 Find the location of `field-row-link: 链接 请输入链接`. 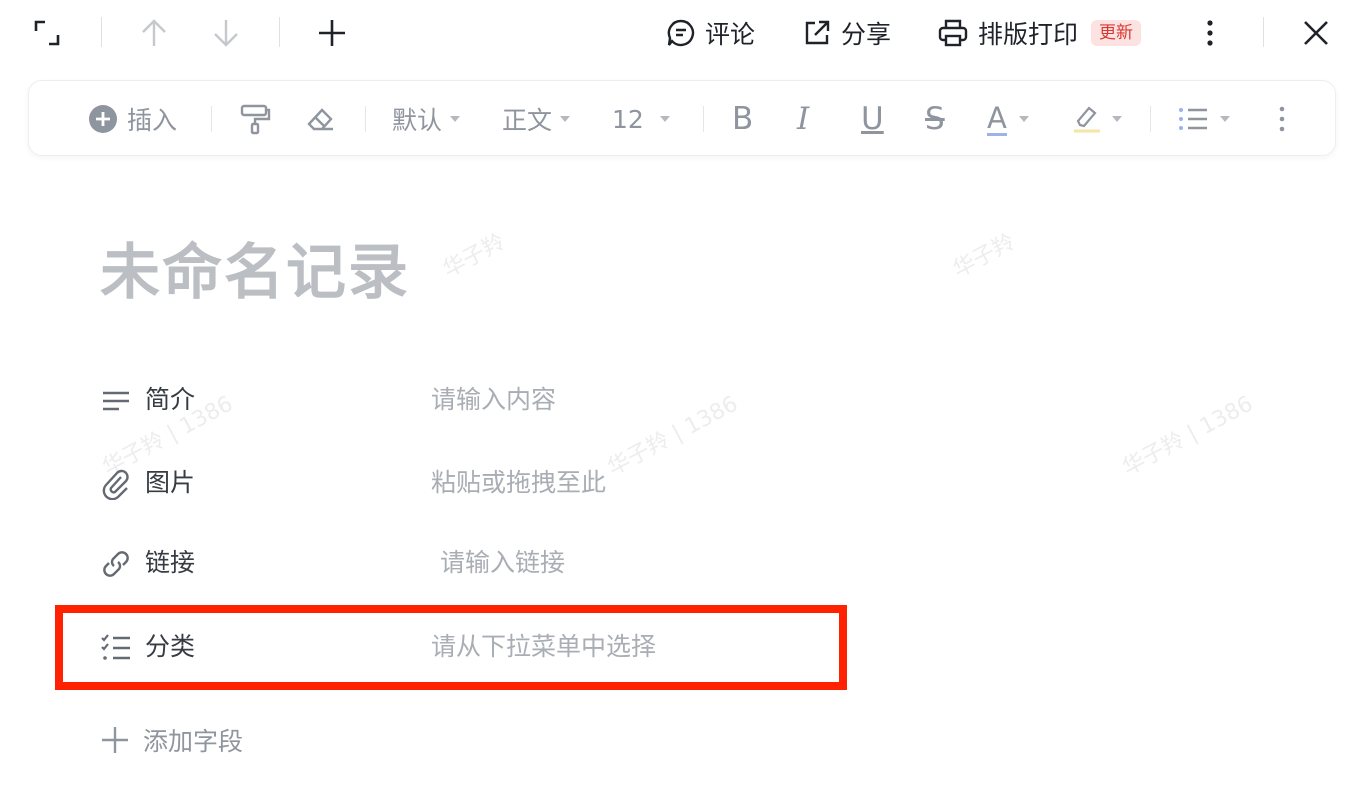

field-row-link: 链接 请输入链接 is located at coordinates (460, 563).